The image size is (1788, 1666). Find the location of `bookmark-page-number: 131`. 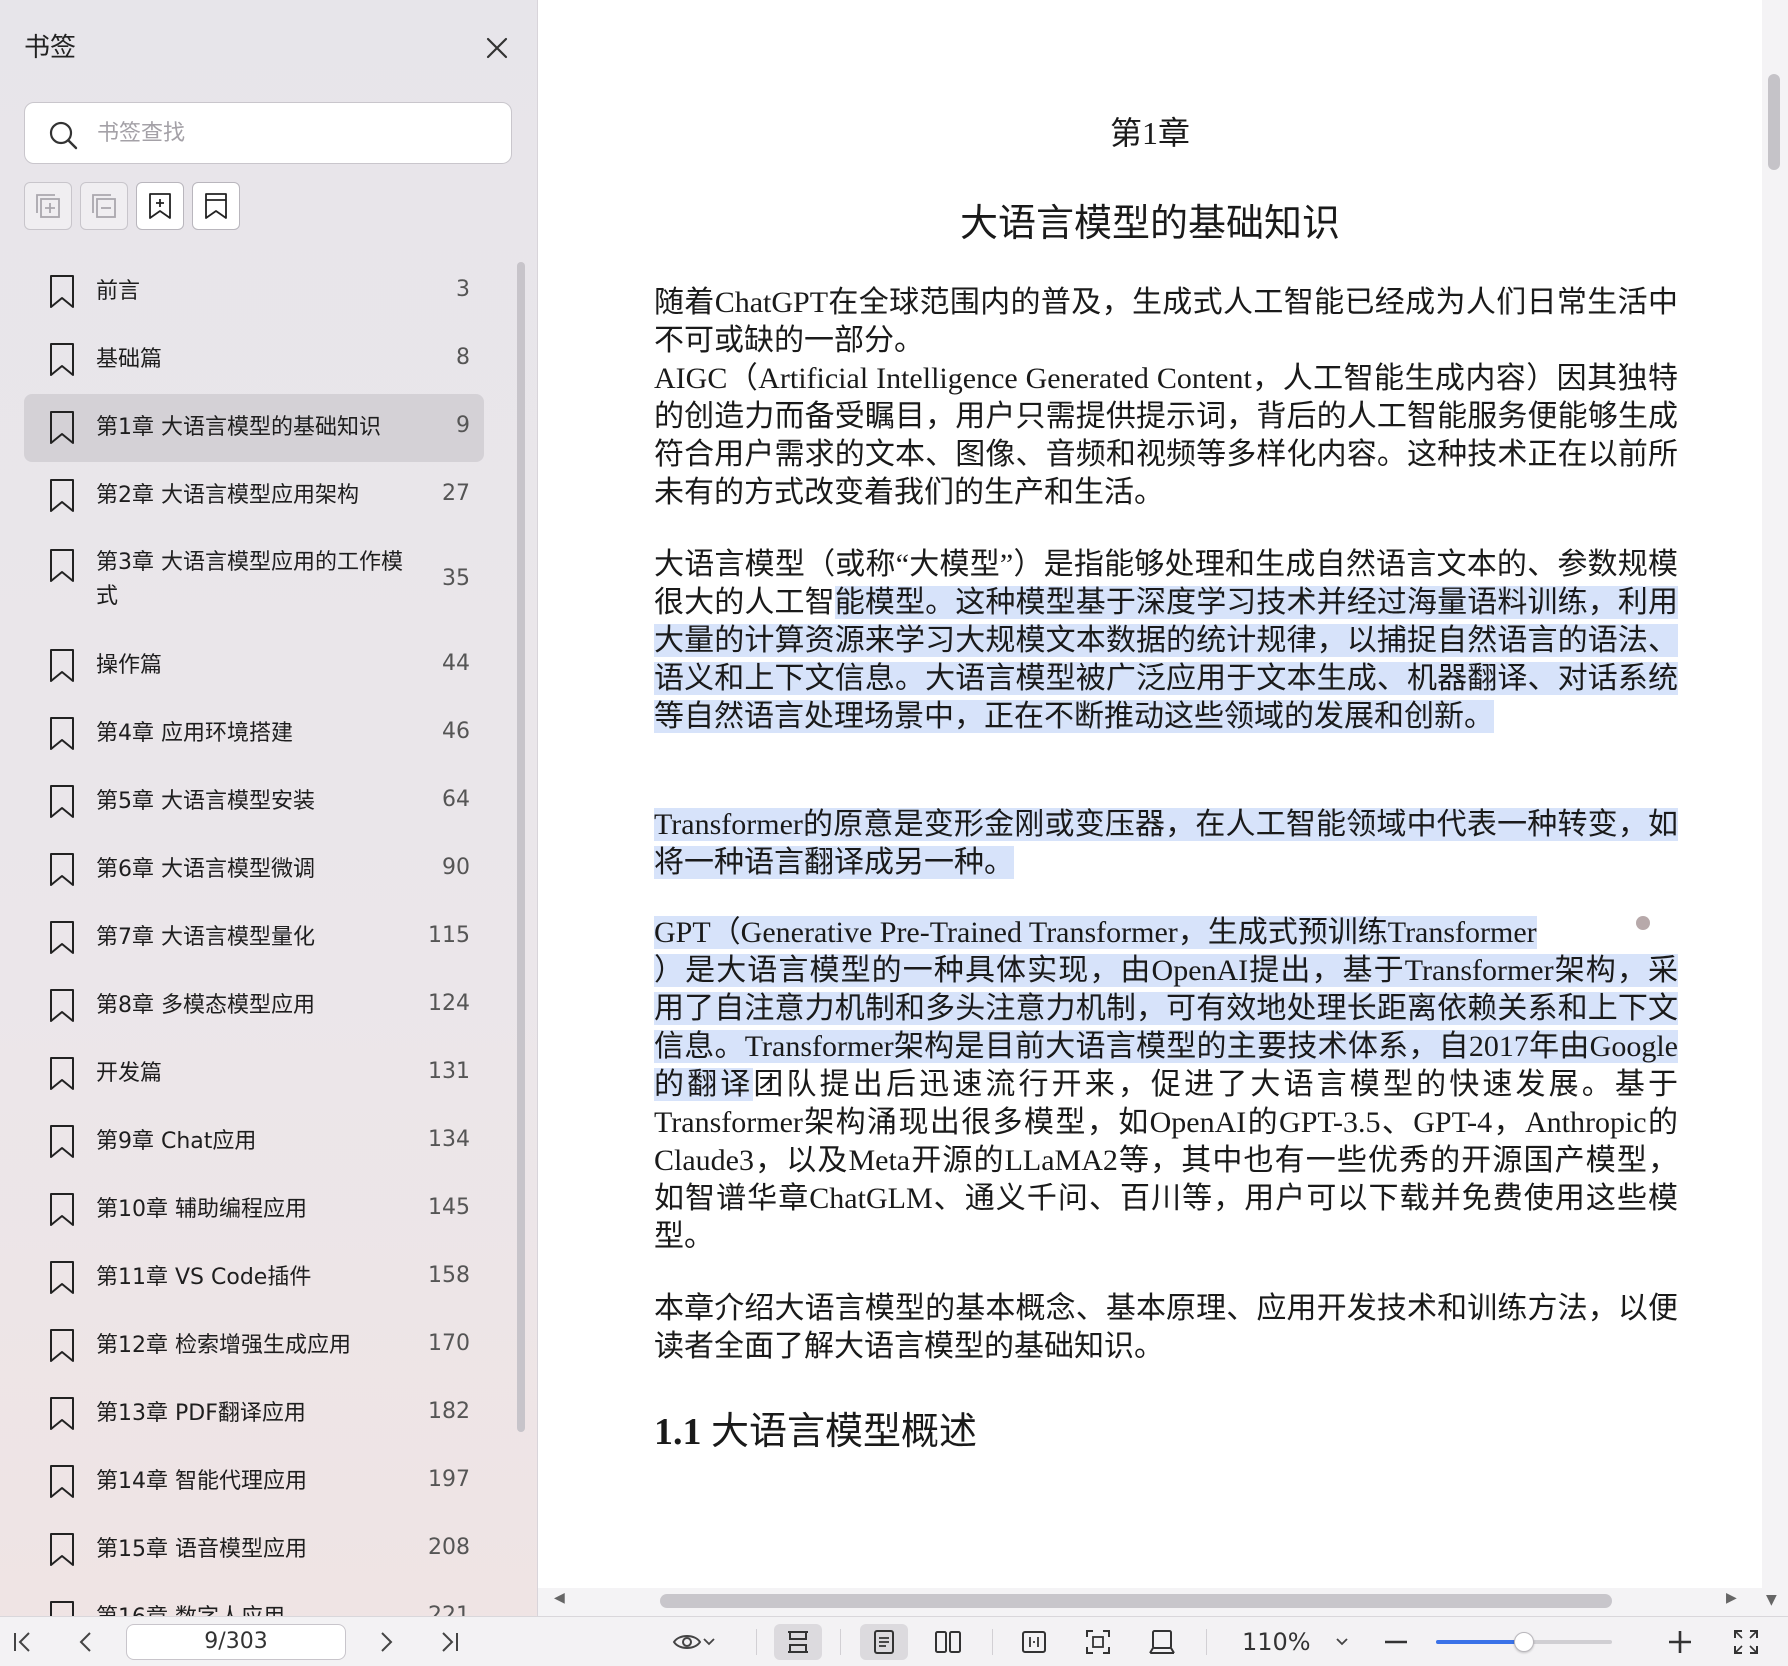

bookmark-page-number: 131 is located at coordinates (449, 1071).